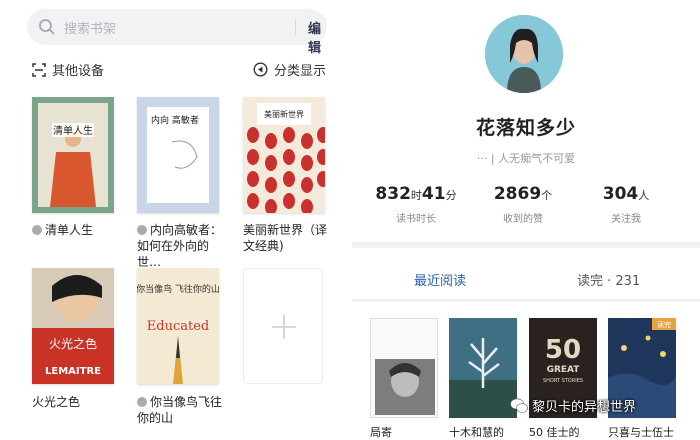 The width and height of the screenshot is (700, 440). I want to click on book-cover-subtitle: Educated, so click(178, 326).